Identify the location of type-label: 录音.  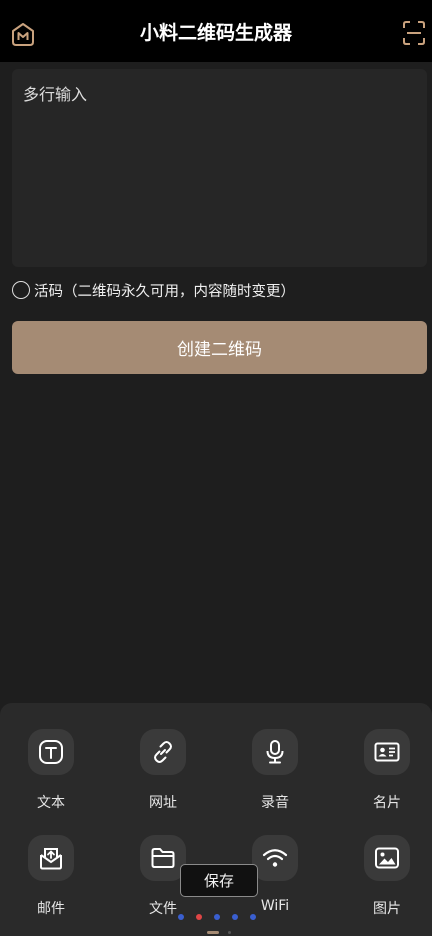
(275, 803).